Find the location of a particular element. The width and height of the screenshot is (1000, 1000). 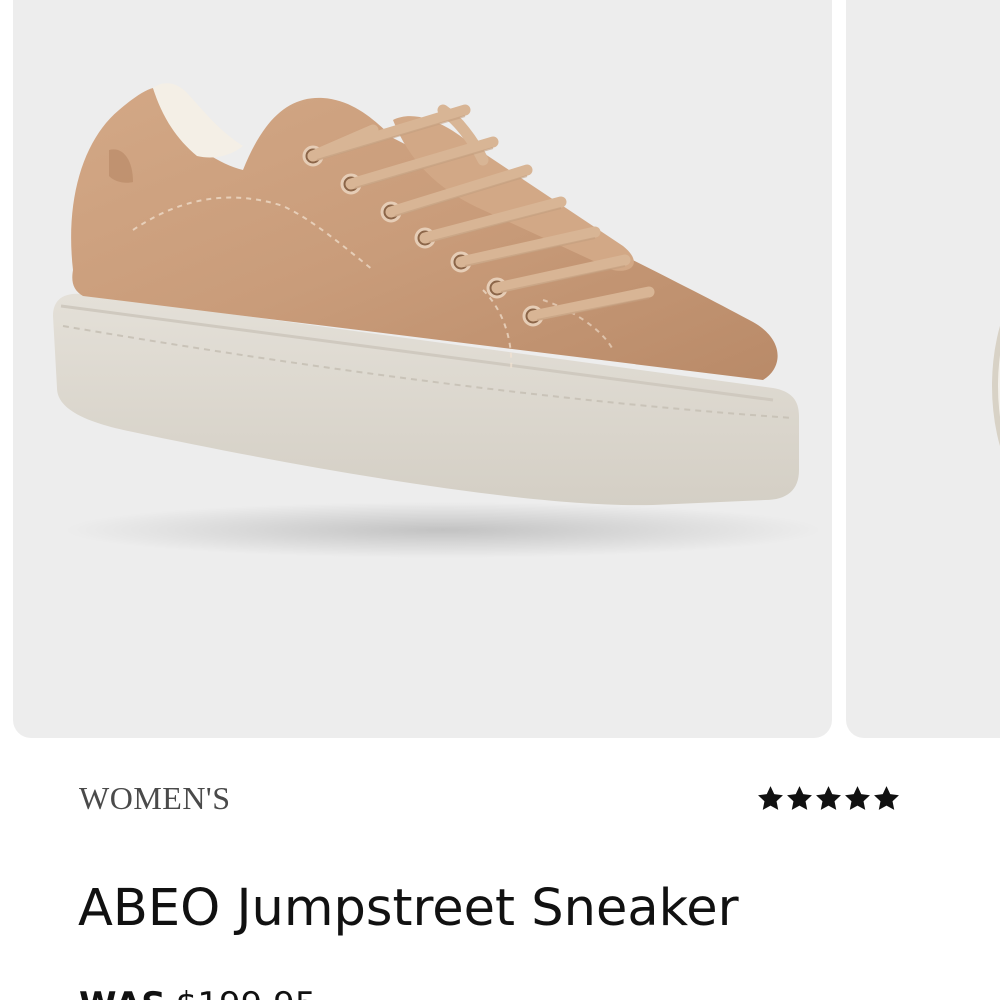

product-price: WAS $199.95 is located at coordinates (197, 992).